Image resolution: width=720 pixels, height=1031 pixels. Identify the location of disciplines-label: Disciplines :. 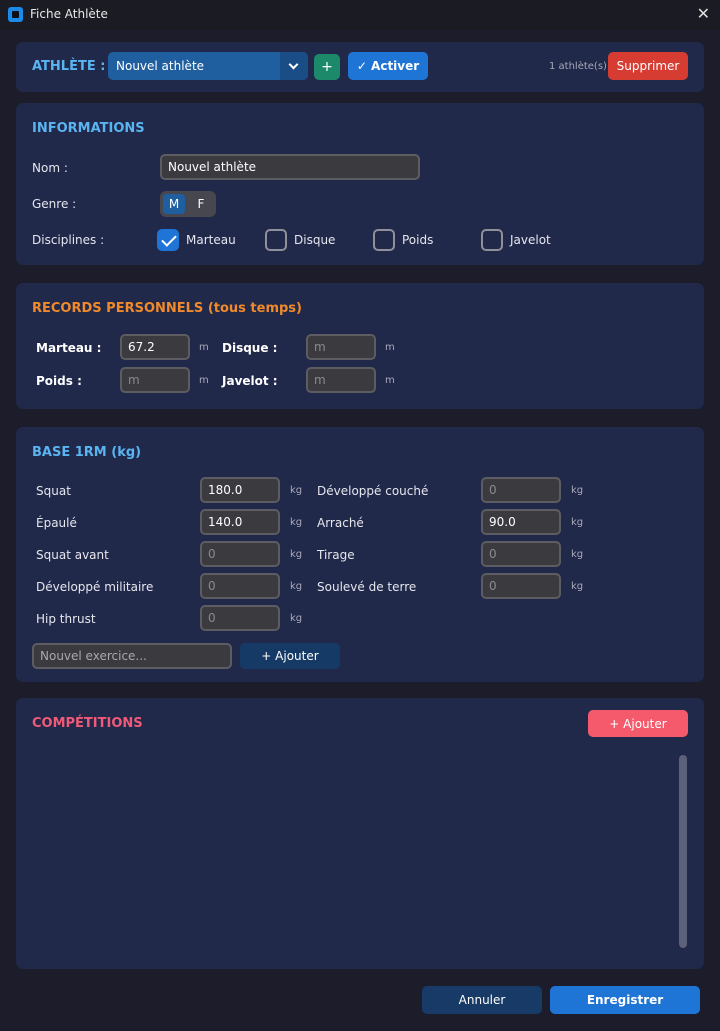
(68, 240).